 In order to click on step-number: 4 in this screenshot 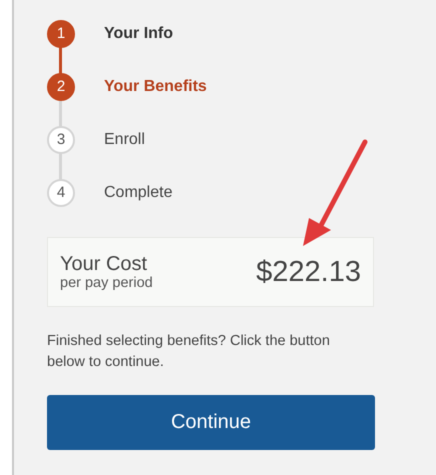, I will do `click(61, 192)`.